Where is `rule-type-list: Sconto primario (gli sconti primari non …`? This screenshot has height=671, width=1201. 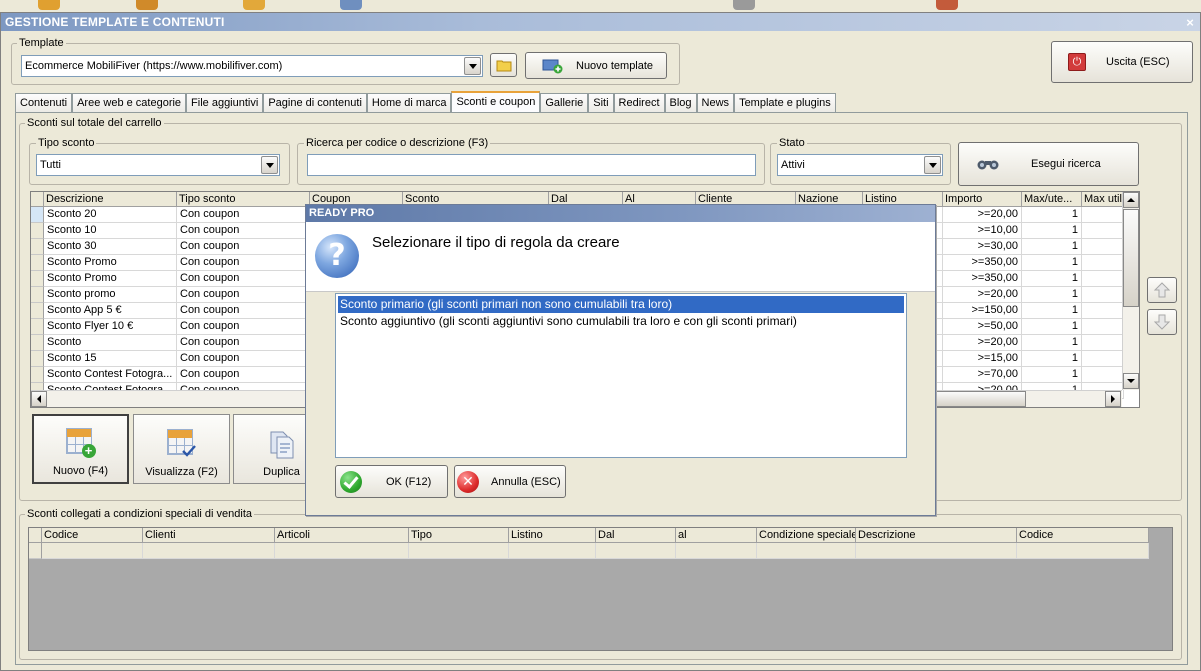 rule-type-list: Sconto primario (gli sconti primari non … is located at coordinates (621, 375).